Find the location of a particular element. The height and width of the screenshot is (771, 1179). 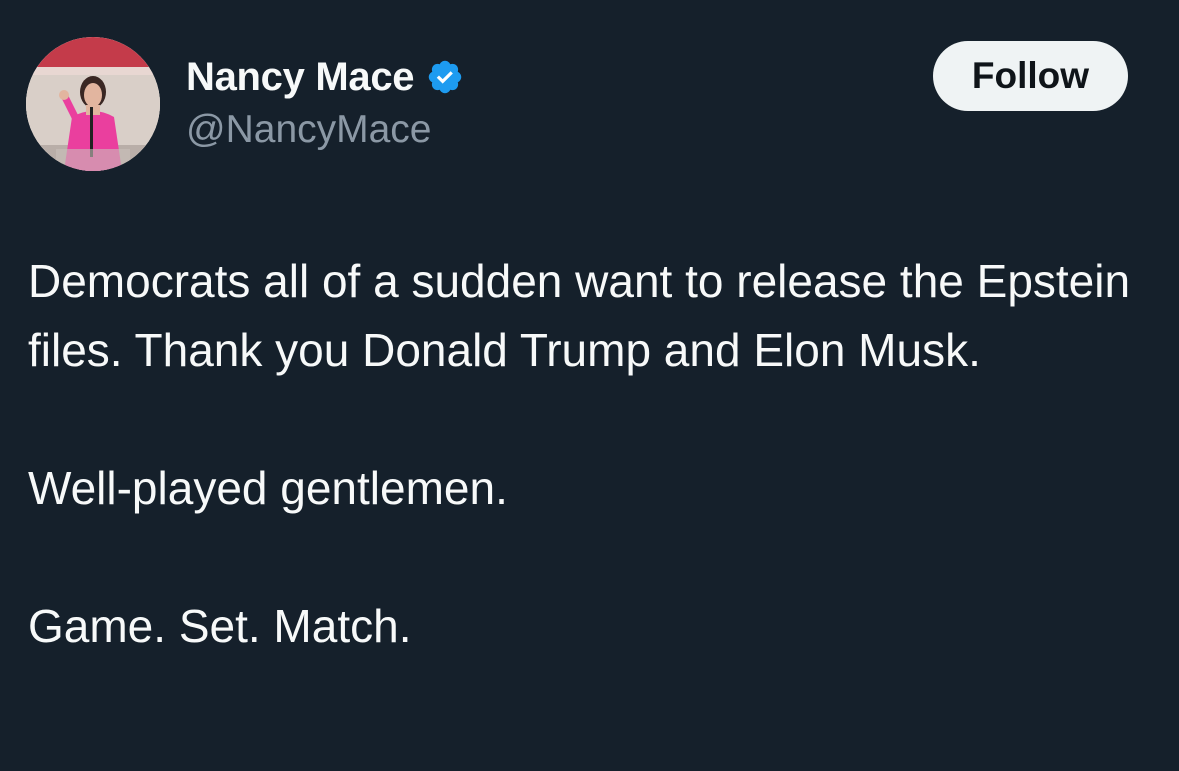

verified-badge-icon is located at coordinates (445, 77).